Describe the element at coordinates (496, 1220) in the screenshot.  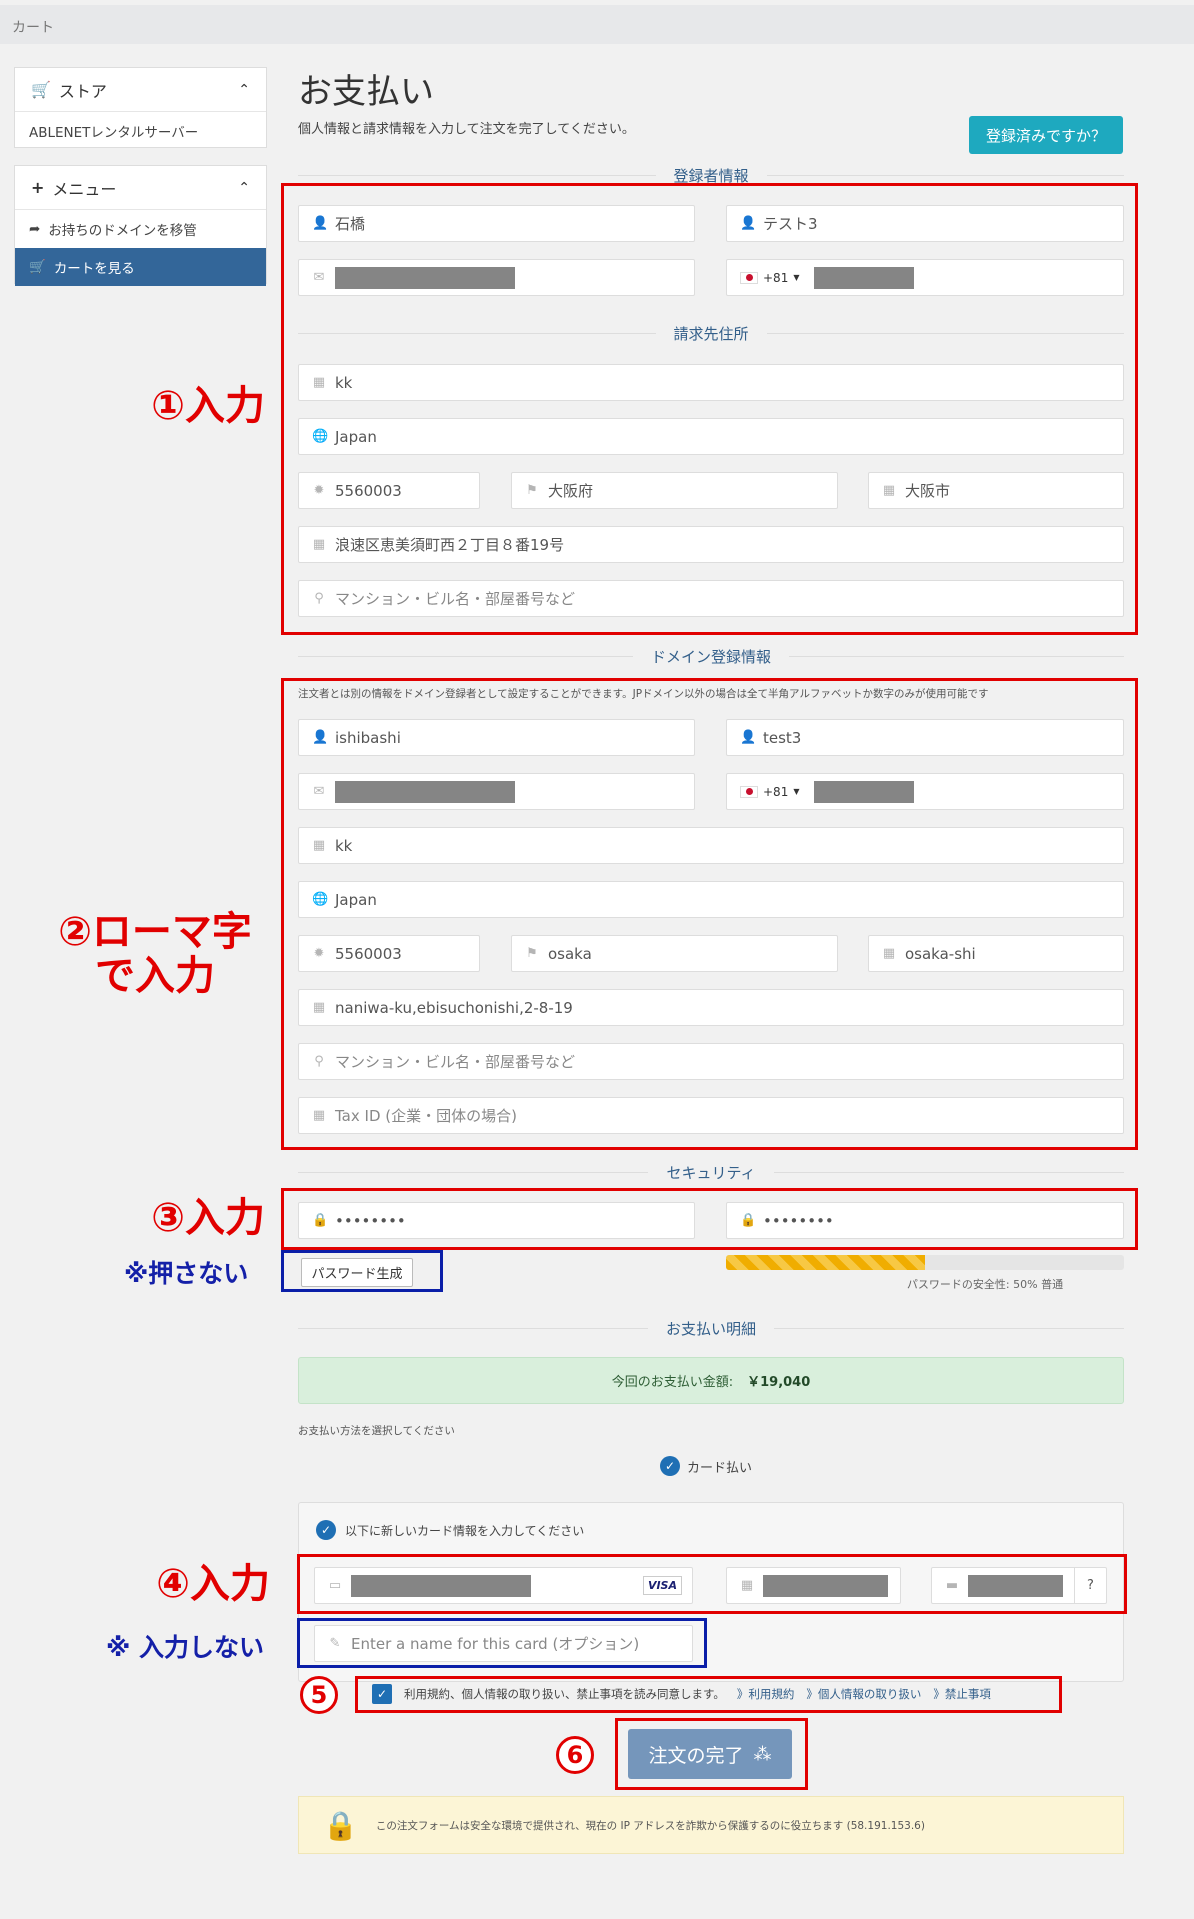
I see `password-input: 🔒 ••••••••` at that location.